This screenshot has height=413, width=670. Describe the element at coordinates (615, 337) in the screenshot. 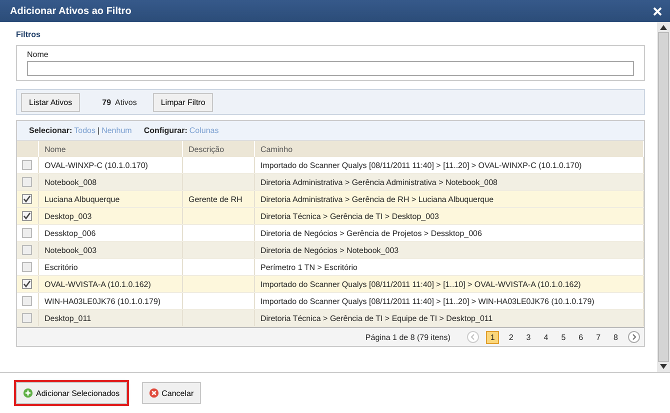

I see `page-link: 8` at that location.